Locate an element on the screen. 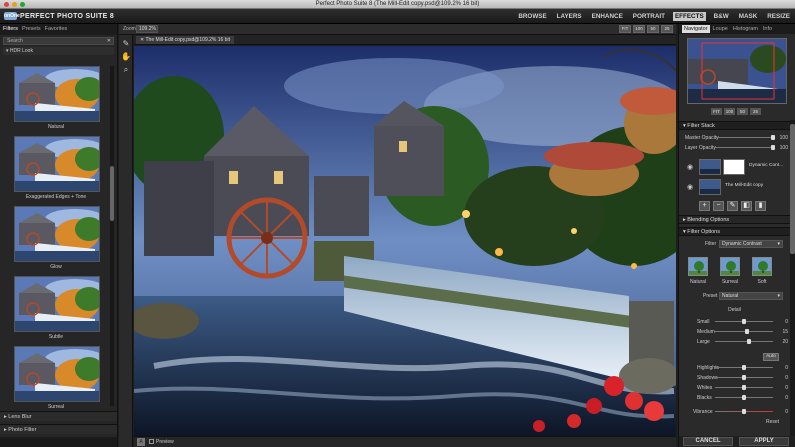  apply-button: APPLY is located at coordinates (764, 441).